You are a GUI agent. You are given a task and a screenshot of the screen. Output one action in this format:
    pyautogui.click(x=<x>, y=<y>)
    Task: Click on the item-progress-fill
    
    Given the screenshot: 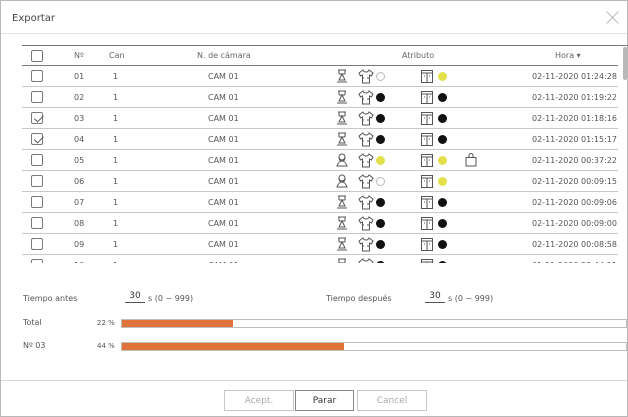 What is the action you would take?
    pyautogui.click(x=233, y=346)
    